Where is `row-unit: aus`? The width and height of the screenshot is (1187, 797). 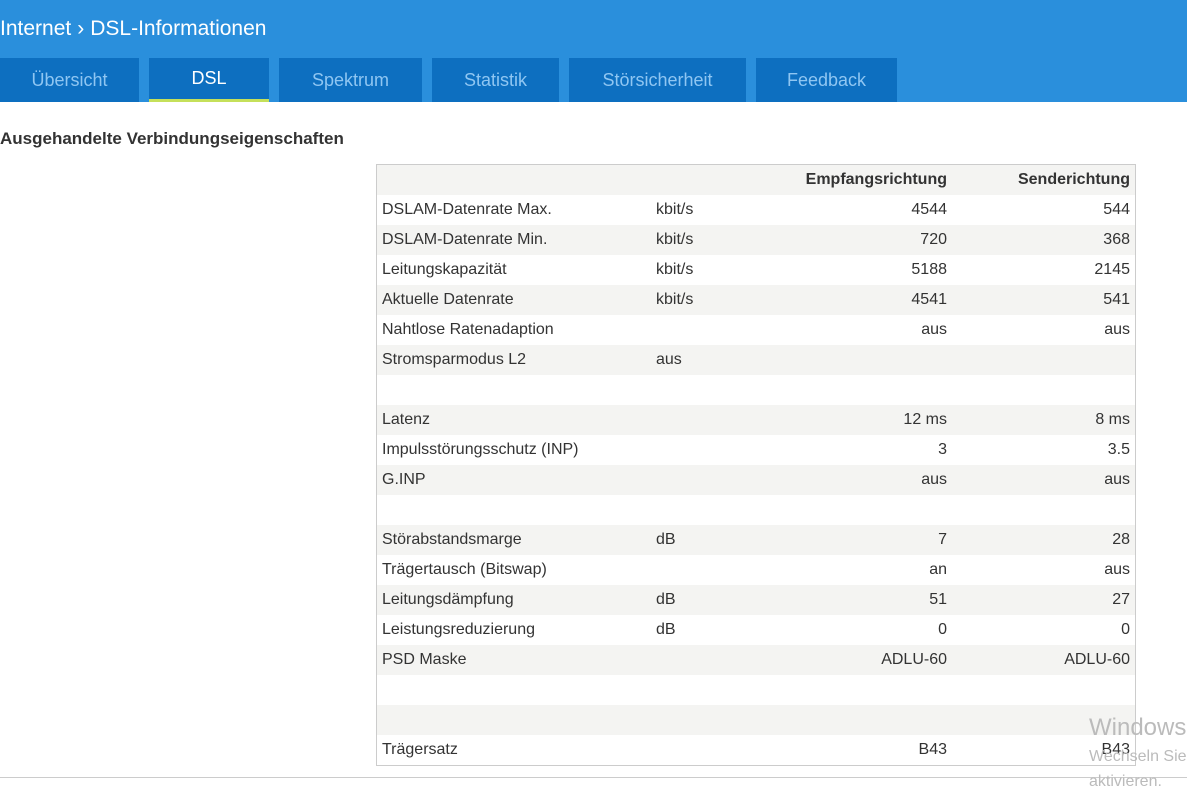 row-unit: aus is located at coordinates (669, 359).